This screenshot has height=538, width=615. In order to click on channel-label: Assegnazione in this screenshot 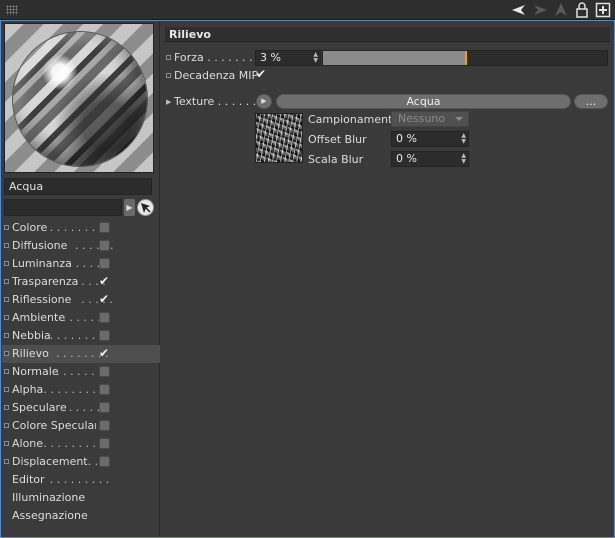, I will do `click(50, 515)`.